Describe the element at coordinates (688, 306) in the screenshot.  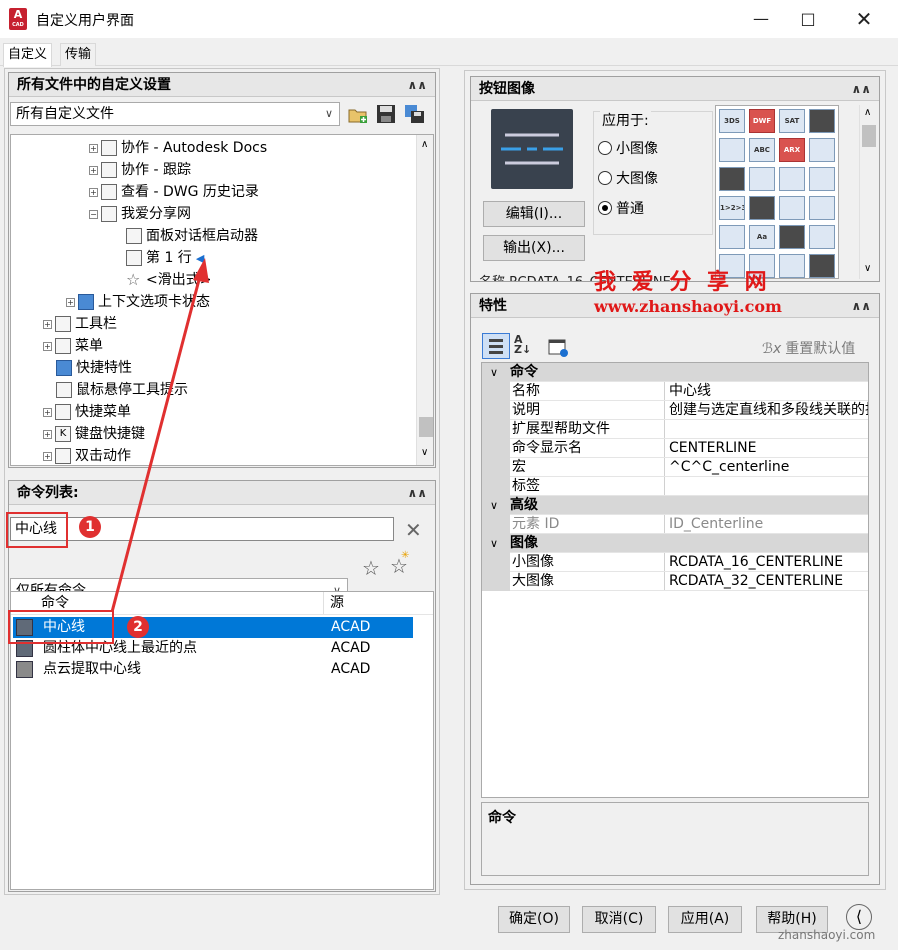
I see `watermark-url: www.zhanshaoyi.com` at that location.